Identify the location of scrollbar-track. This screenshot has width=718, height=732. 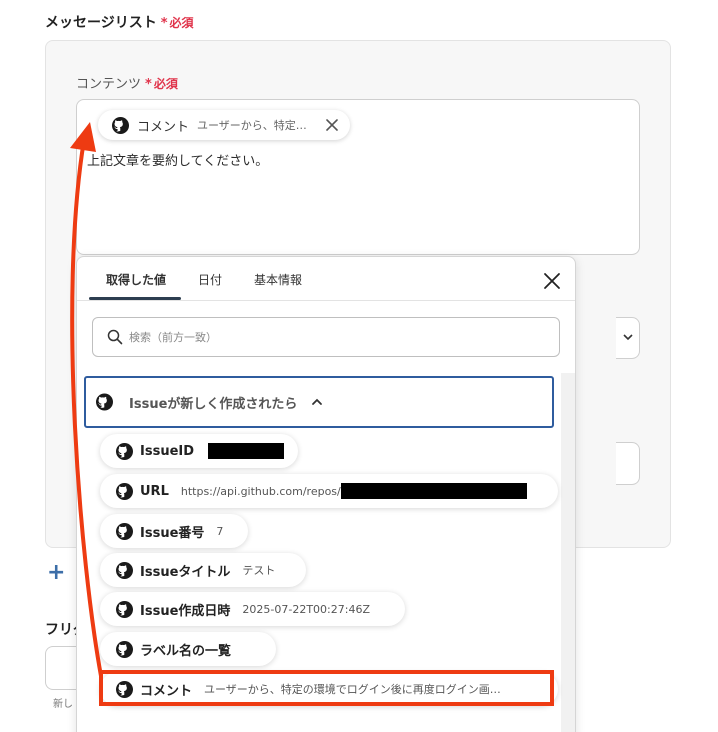
(568, 552).